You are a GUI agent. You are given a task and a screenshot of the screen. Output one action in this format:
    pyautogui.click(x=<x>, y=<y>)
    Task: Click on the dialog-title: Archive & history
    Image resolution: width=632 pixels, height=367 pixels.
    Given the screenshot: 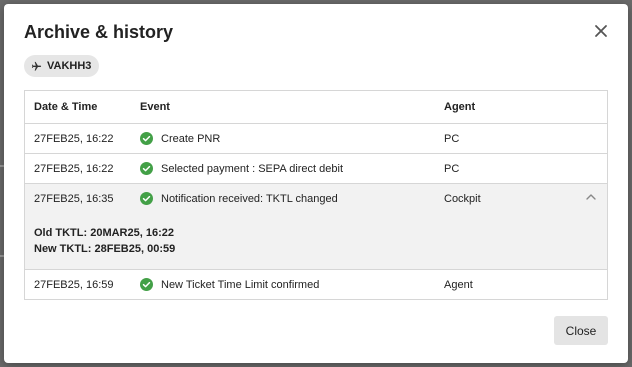 What is the action you would take?
    pyautogui.click(x=99, y=32)
    